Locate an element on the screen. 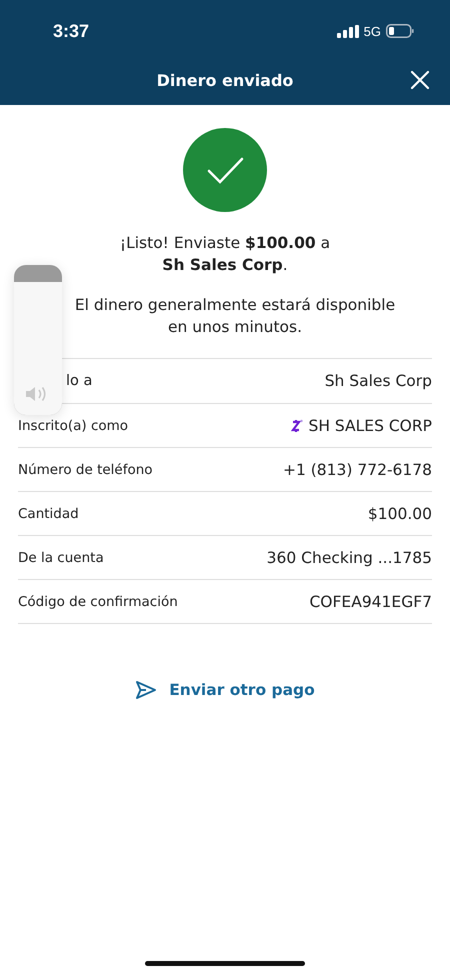 Image resolution: width=450 pixels, height=975 pixels. success-check-icon is located at coordinates (225, 170).